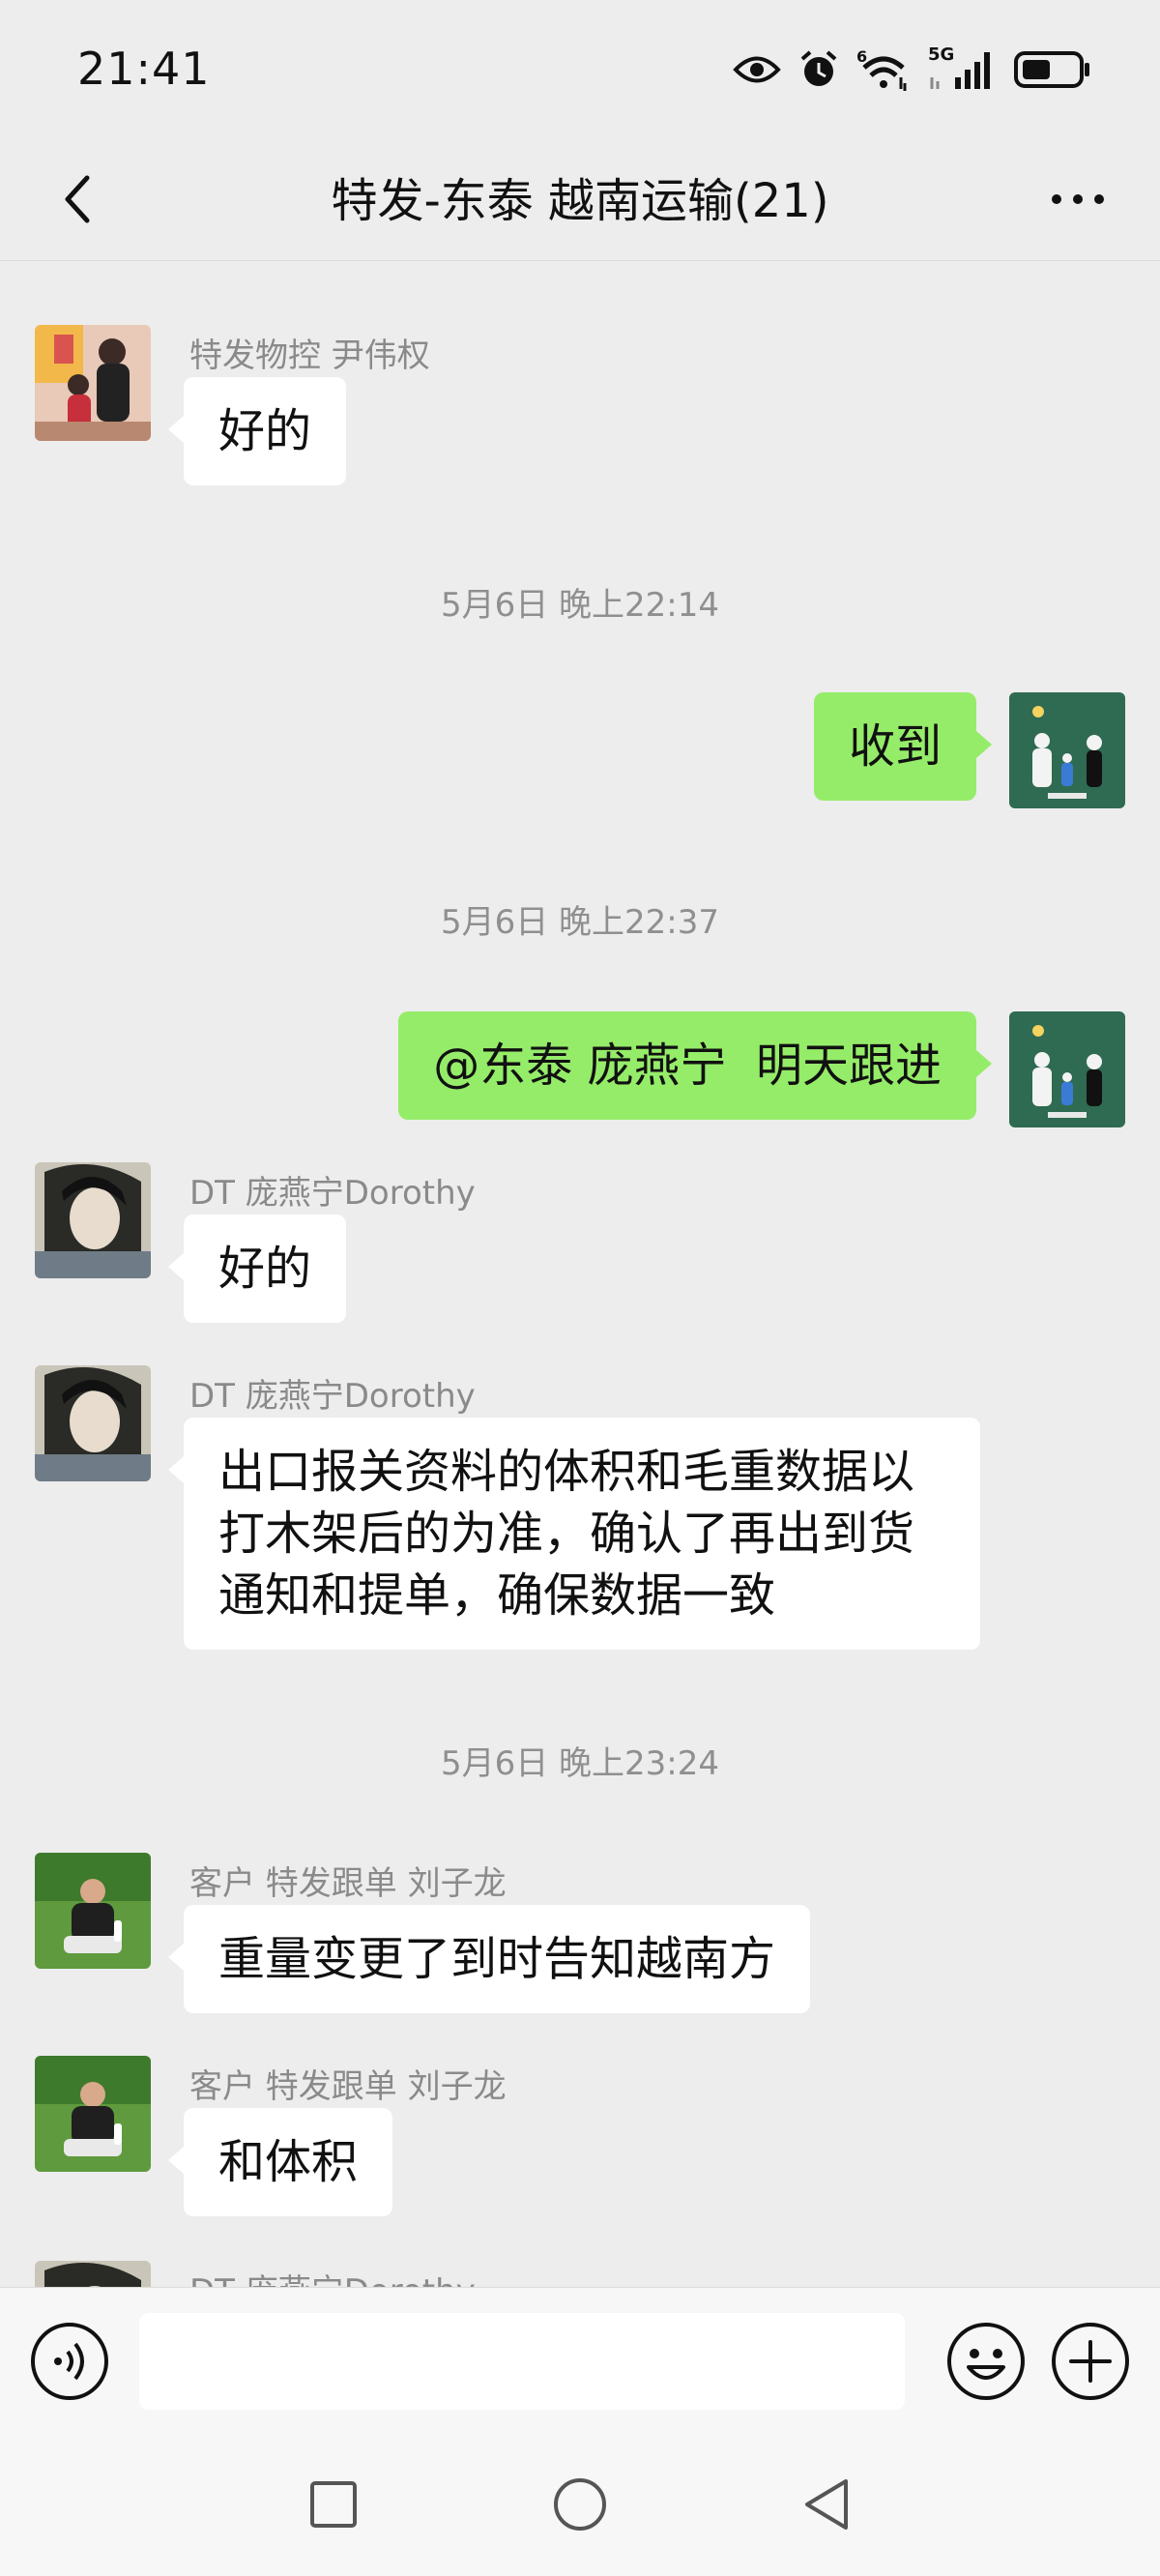 The image size is (1160, 2576). What do you see at coordinates (144, 69) in the screenshot?
I see `status-time: 21:41` at bounding box center [144, 69].